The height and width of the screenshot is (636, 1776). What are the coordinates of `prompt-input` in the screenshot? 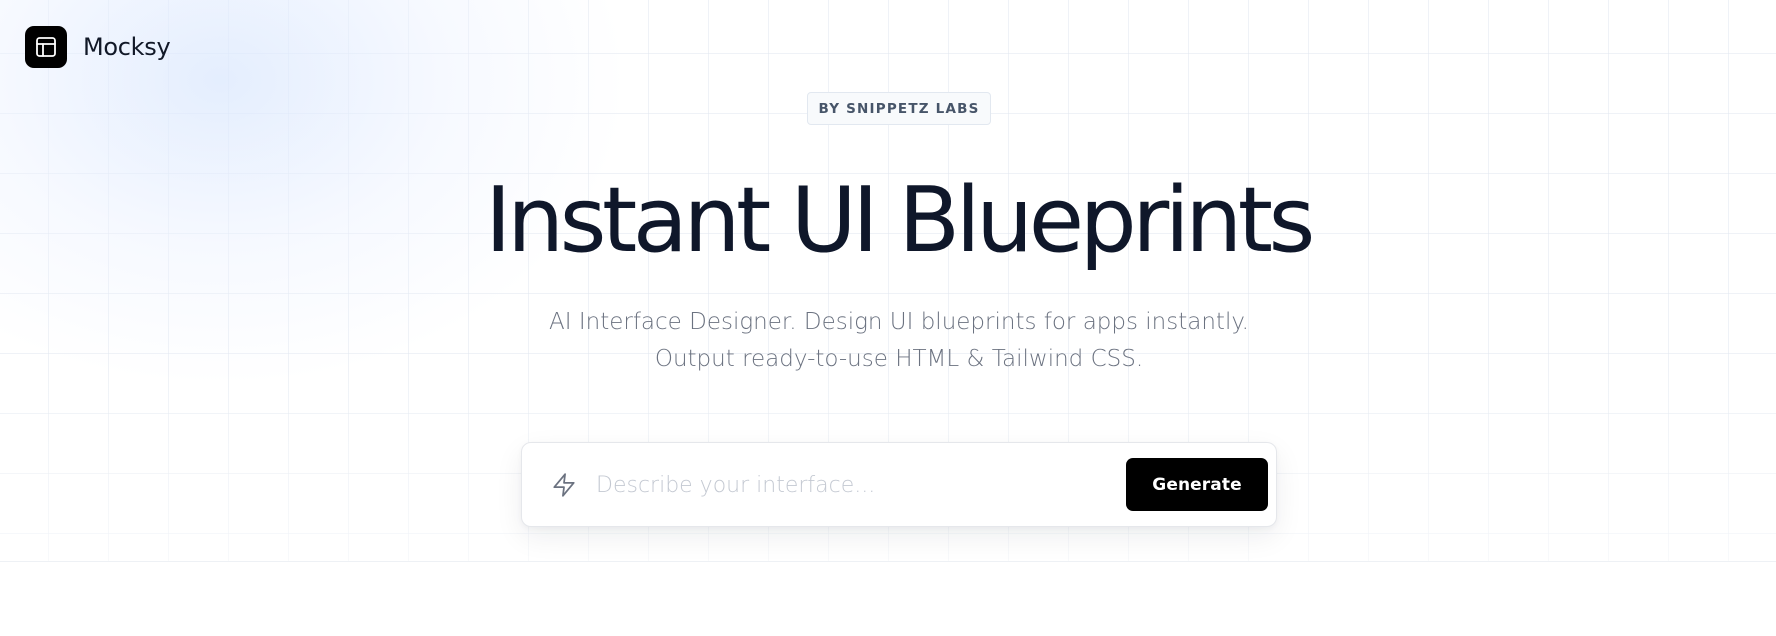 It's located at (856, 485).